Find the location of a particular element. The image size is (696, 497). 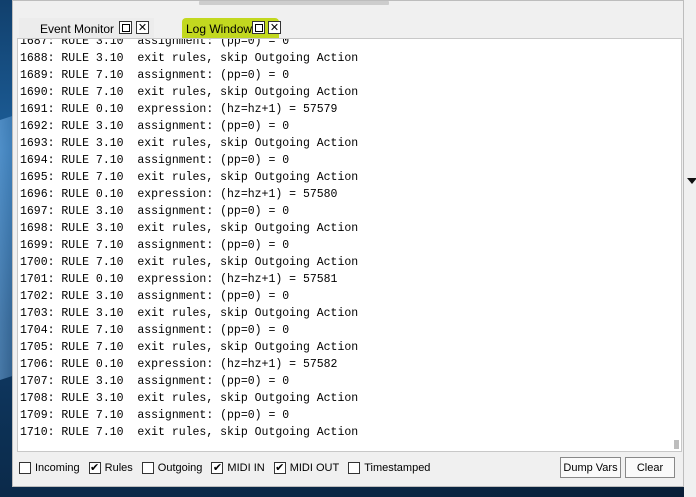

tab-log-window: Log Window ✕ is located at coordinates (231, 28).